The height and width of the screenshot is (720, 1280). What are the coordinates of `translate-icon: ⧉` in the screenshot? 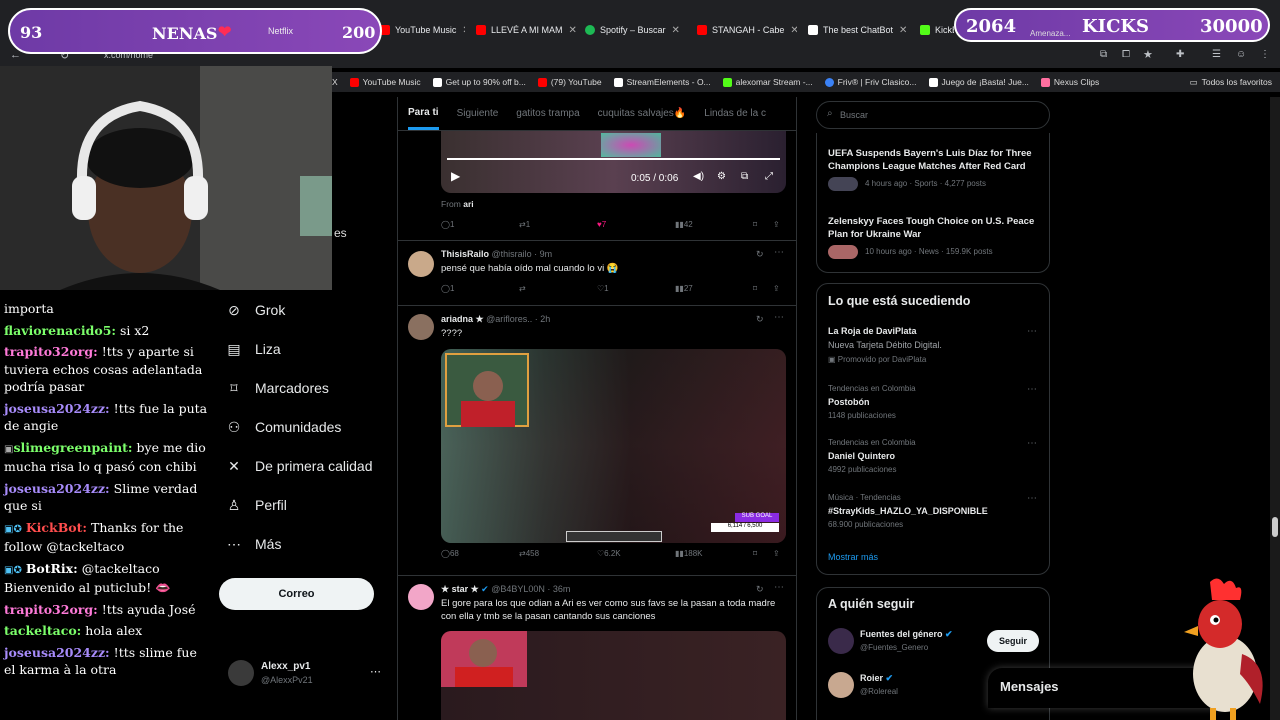 It's located at (1103, 54).